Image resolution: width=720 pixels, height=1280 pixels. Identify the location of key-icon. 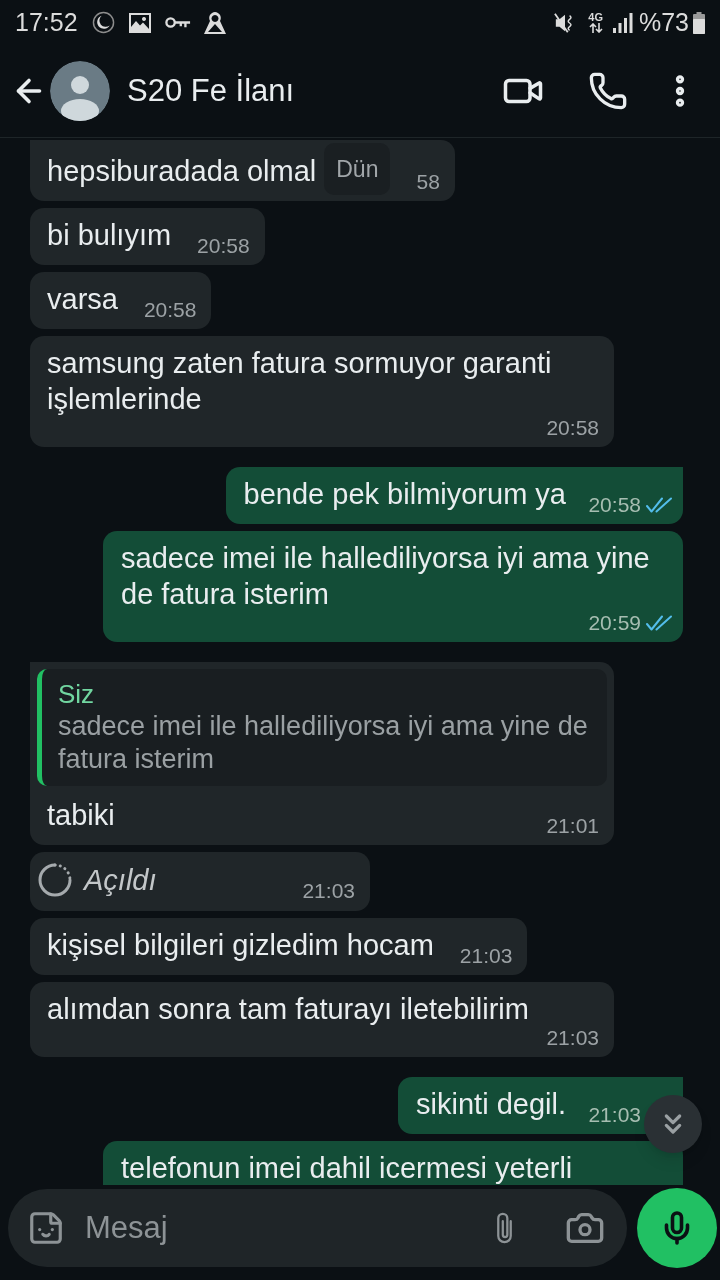
(177, 22).